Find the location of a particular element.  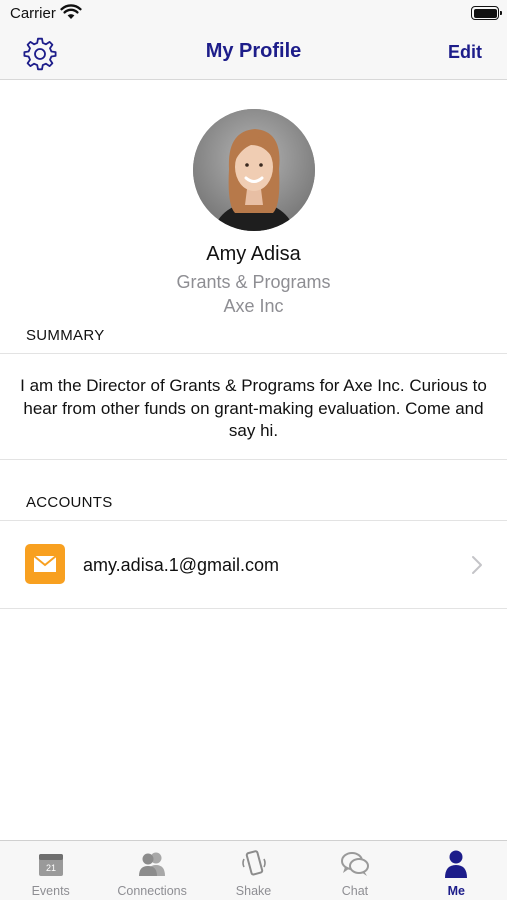

summary-header: SUMMARY is located at coordinates (65, 335).